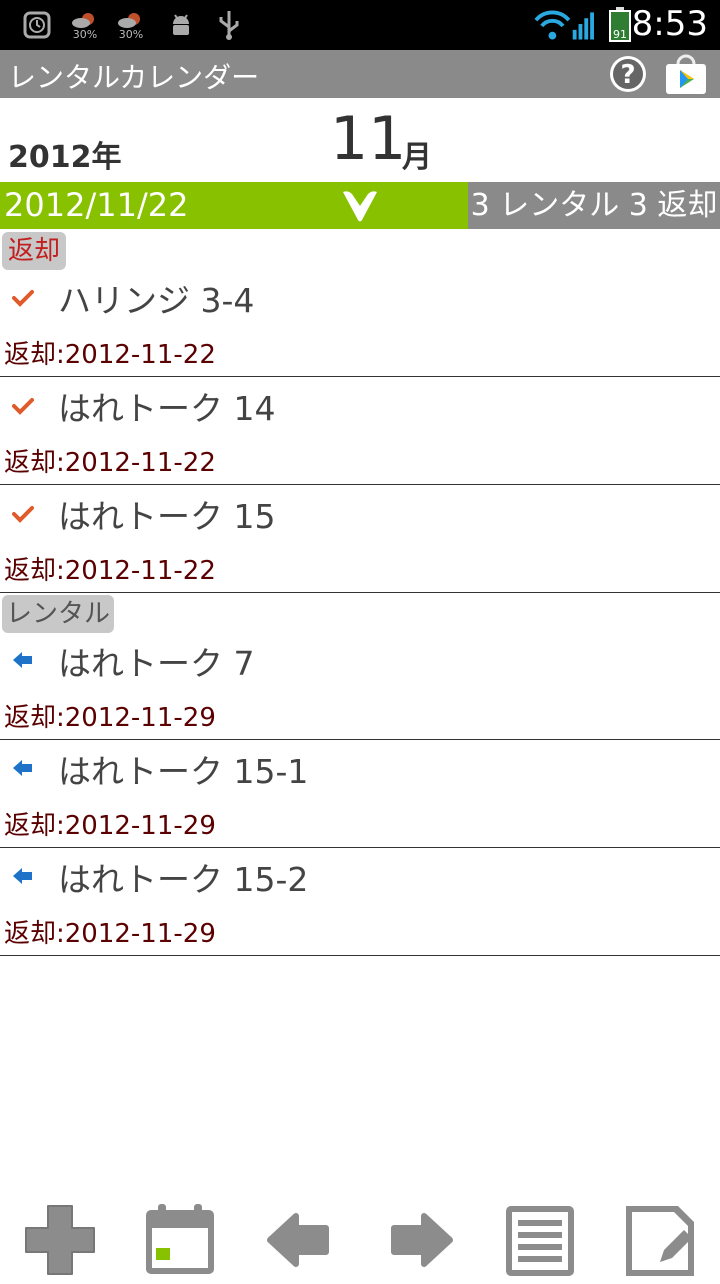  Describe the element at coordinates (229, 25) in the screenshot. I see `usb-icon` at that location.